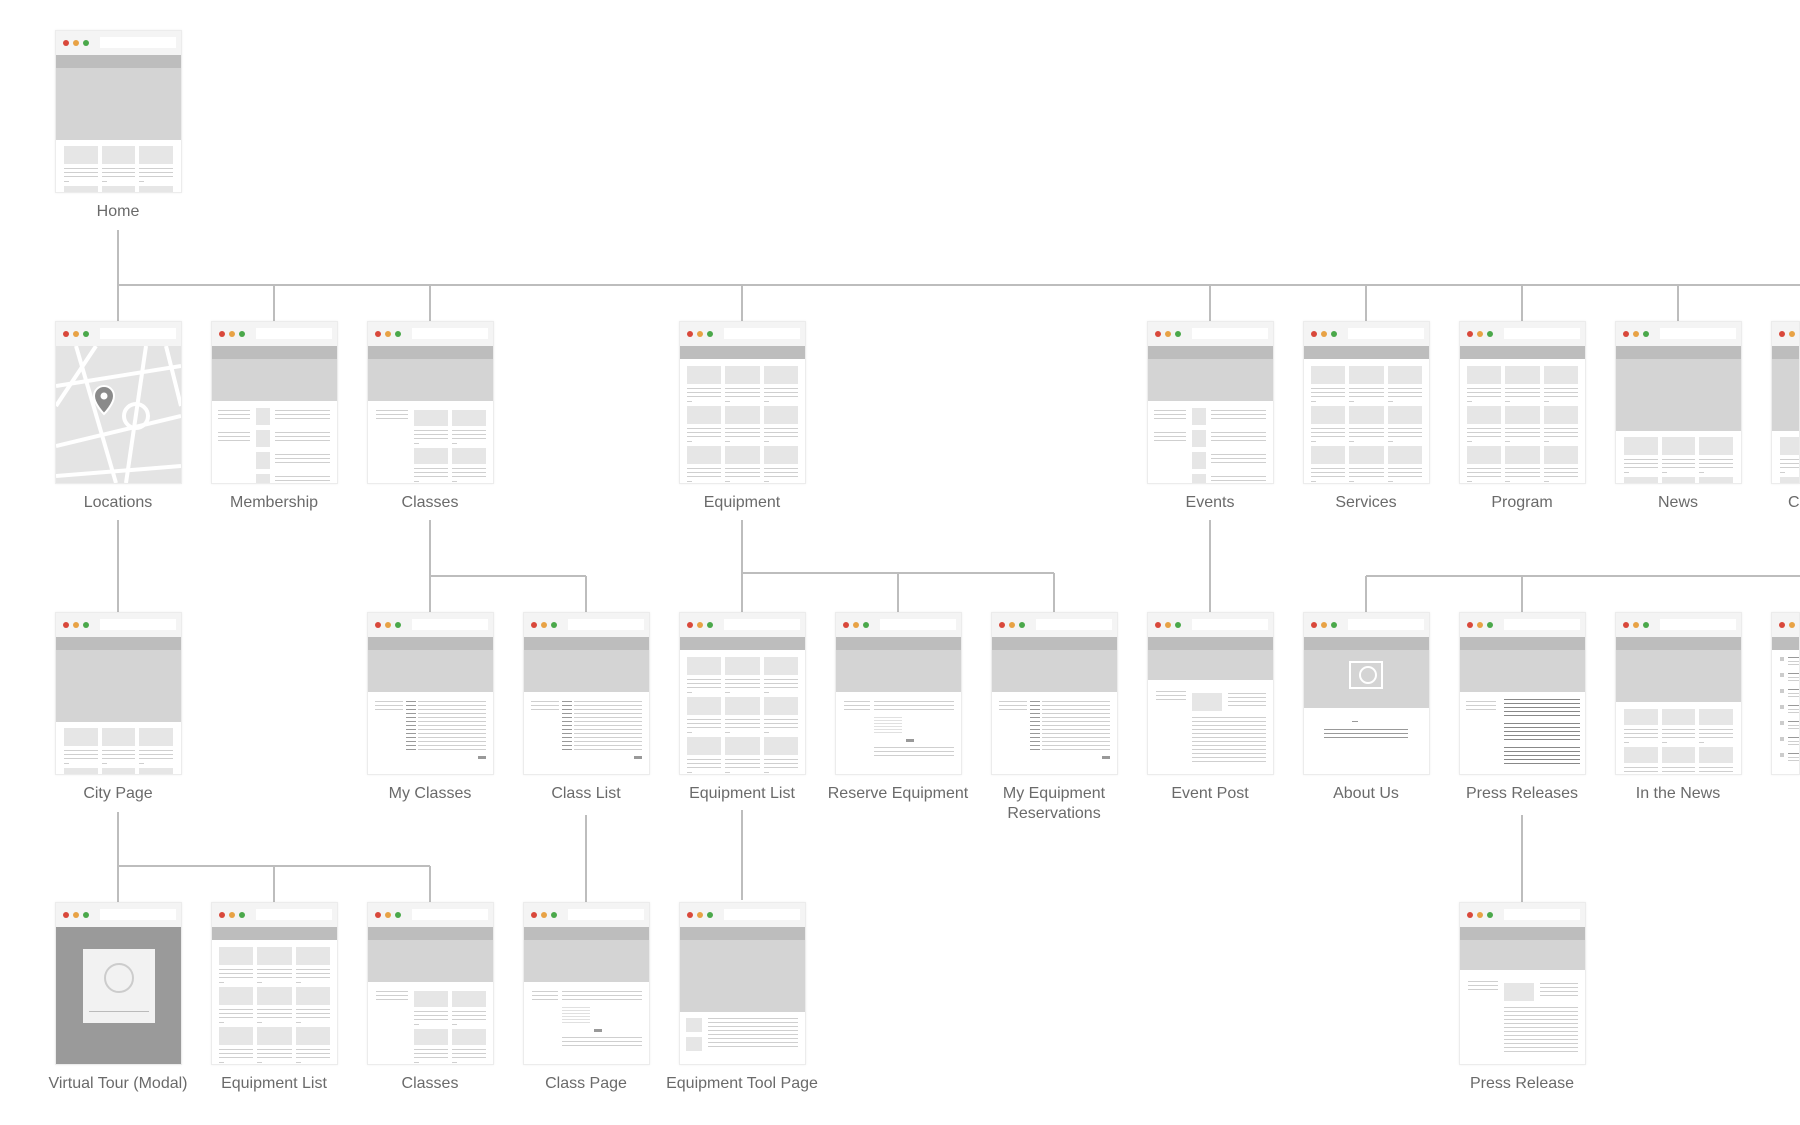 The height and width of the screenshot is (1125, 1800). I want to click on image-block, so click(1207, 702).